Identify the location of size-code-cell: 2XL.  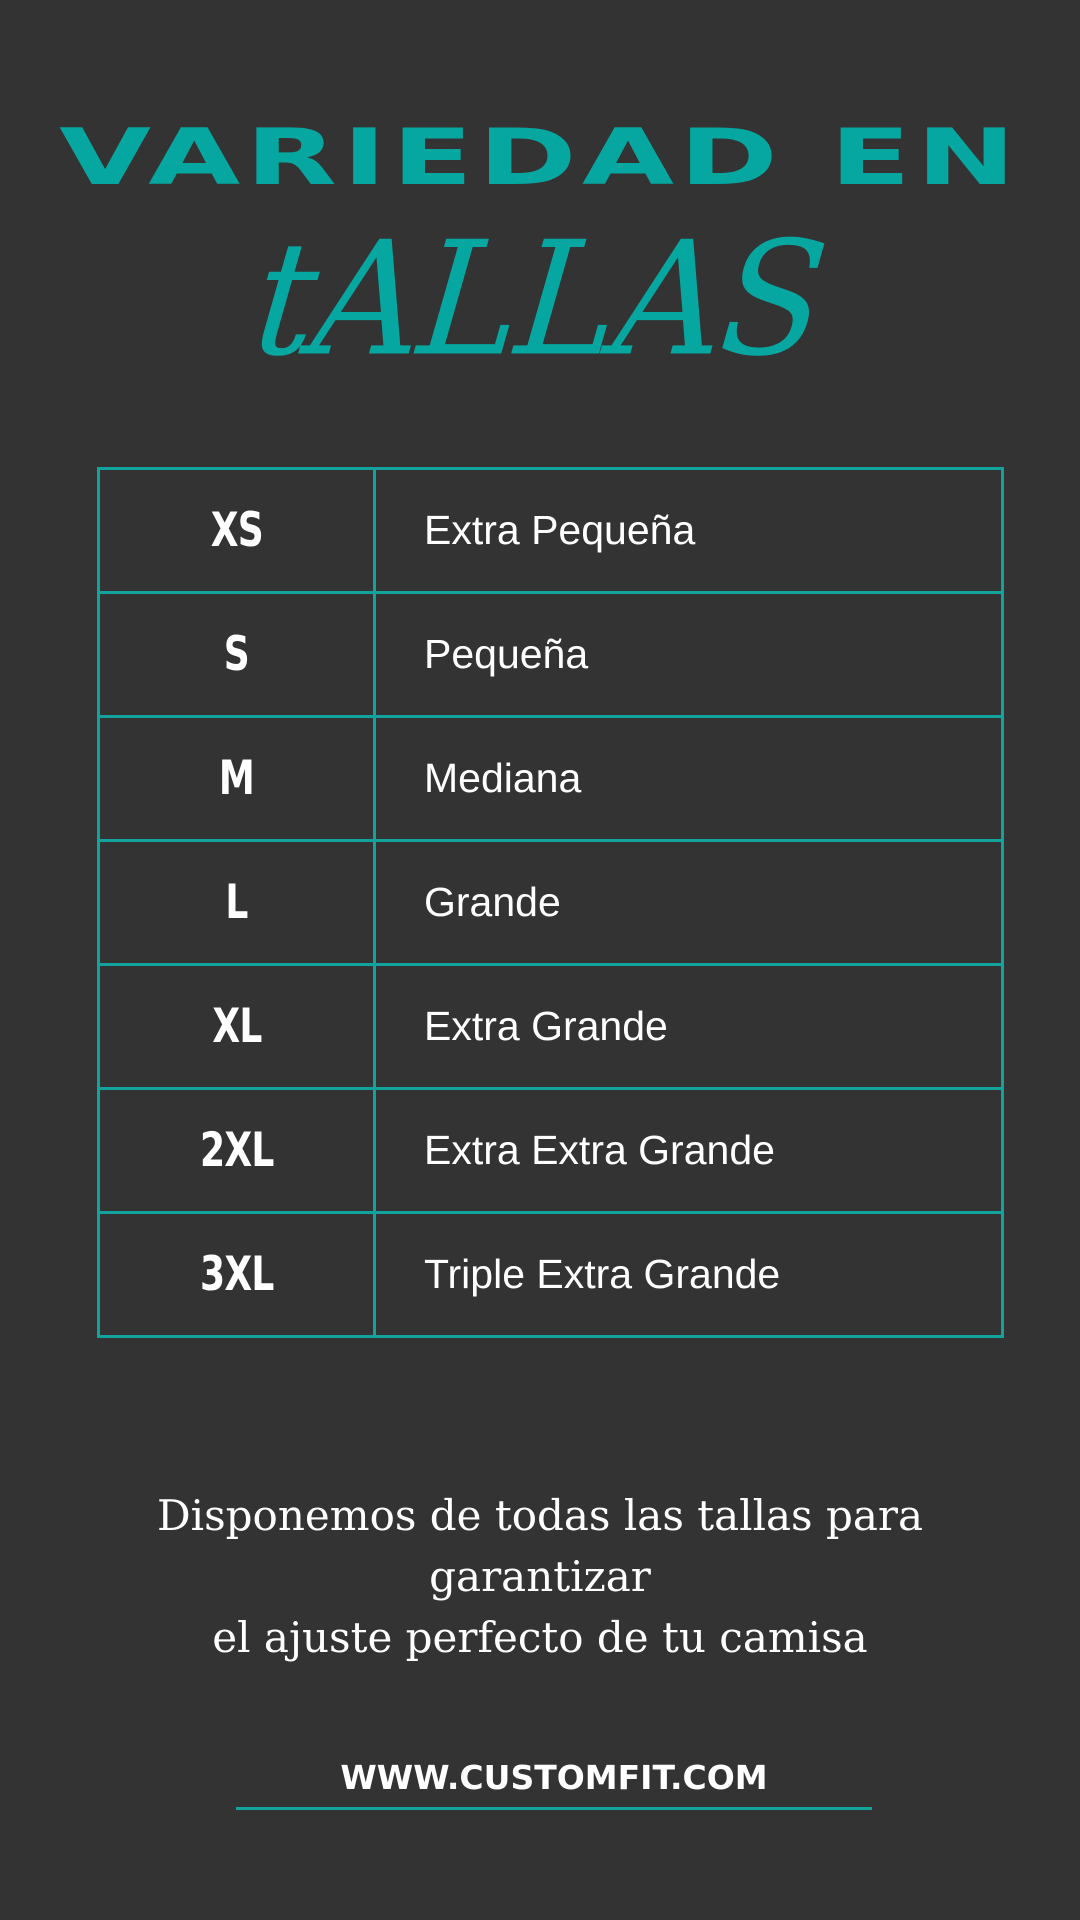
(236, 1150).